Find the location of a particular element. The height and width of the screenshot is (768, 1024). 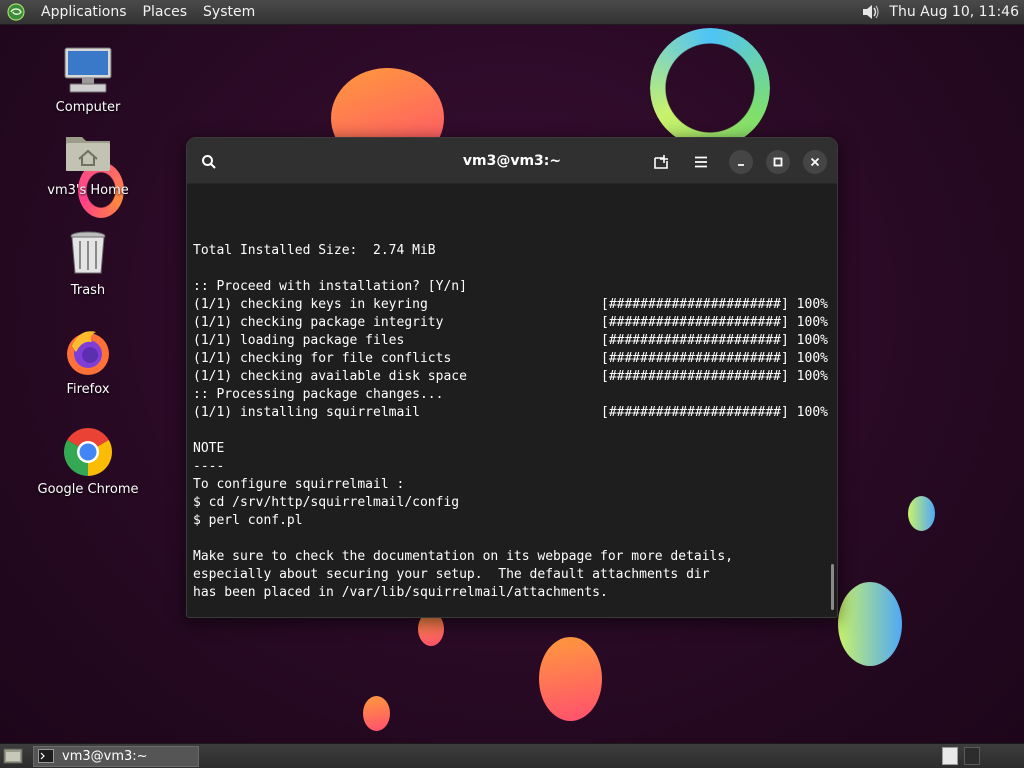

menu-system: System is located at coordinates (229, 12).